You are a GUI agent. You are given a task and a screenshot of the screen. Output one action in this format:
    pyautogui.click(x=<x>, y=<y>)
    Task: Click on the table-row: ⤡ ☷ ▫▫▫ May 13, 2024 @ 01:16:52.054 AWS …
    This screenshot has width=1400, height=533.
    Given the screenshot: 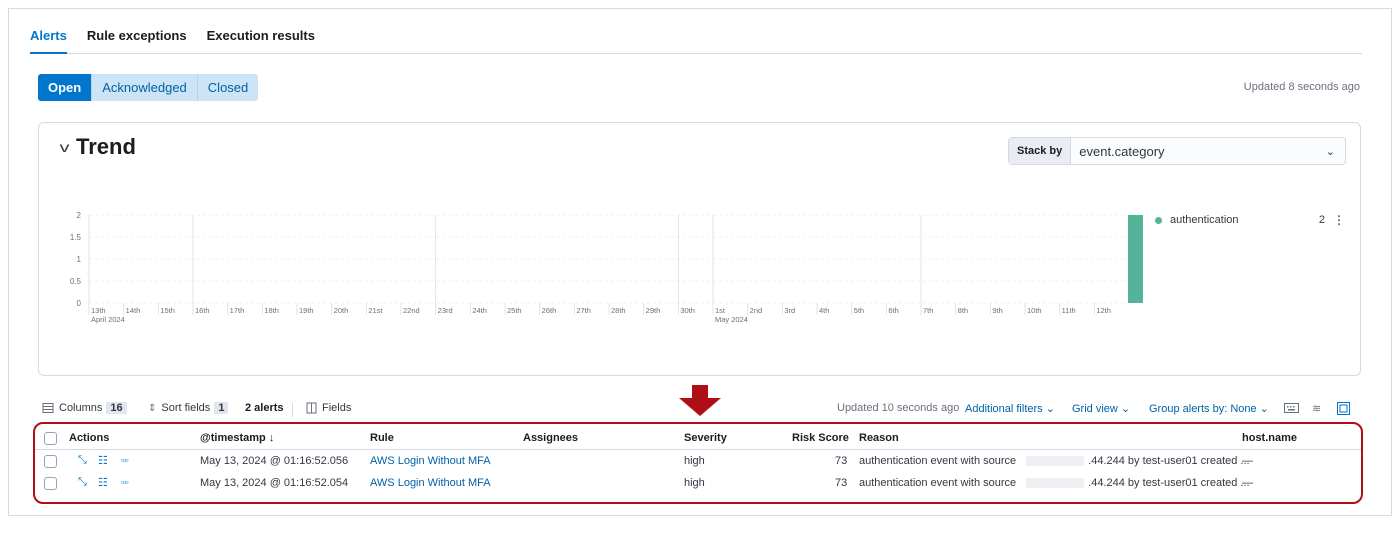 What is the action you would take?
    pyautogui.click(x=698, y=484)
    